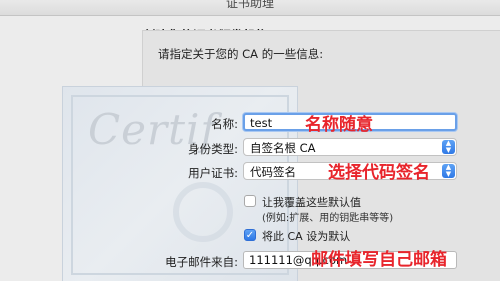  Describe the element at coordinates (201, 262) in the screenshot. I see `email-label: 电子邮件来自:` at that location.